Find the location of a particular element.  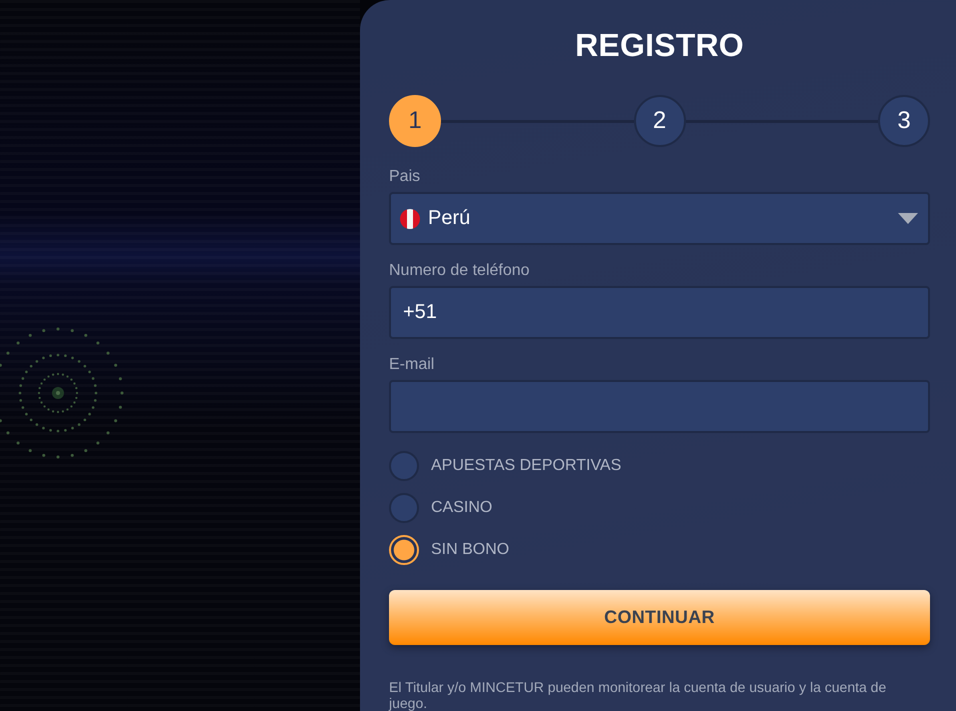

field-label: Pais is located at coordinates (404, 177).